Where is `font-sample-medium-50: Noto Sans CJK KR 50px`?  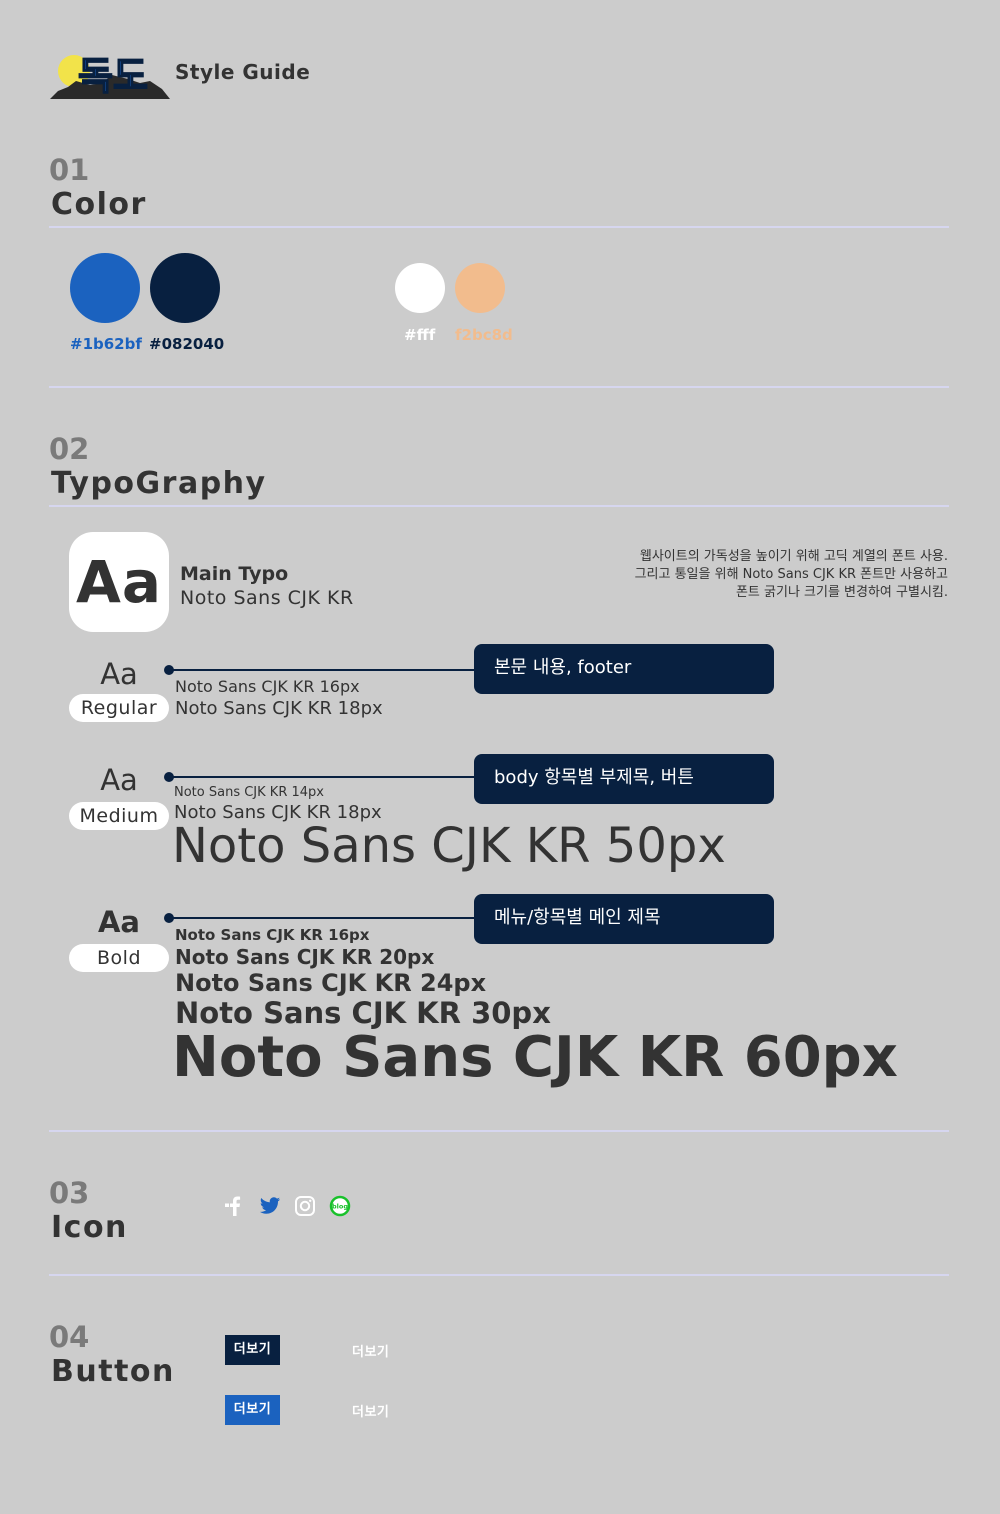 font-sample-medium-50: Noto Sans CJK KR 50px is located at coordinates (449, 846).